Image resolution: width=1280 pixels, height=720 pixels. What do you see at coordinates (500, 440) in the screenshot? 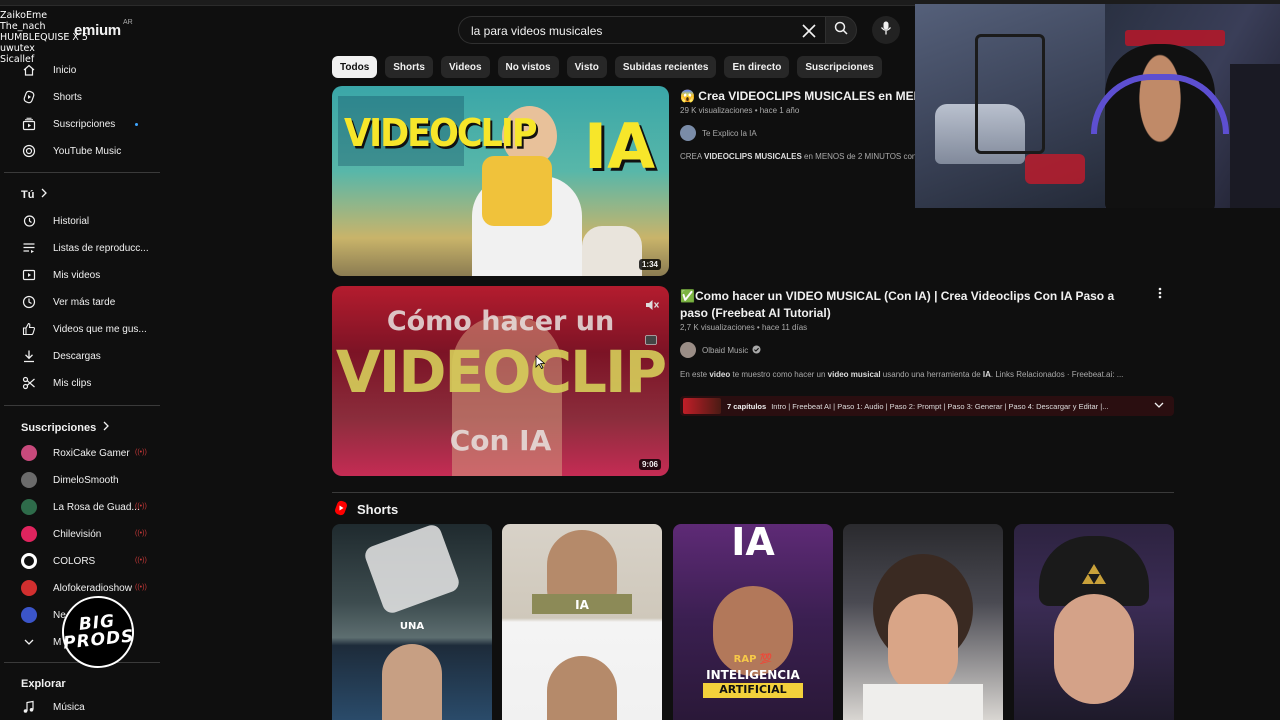
I see `thumb-line3: Con IA` at bounding box center [500, 440].